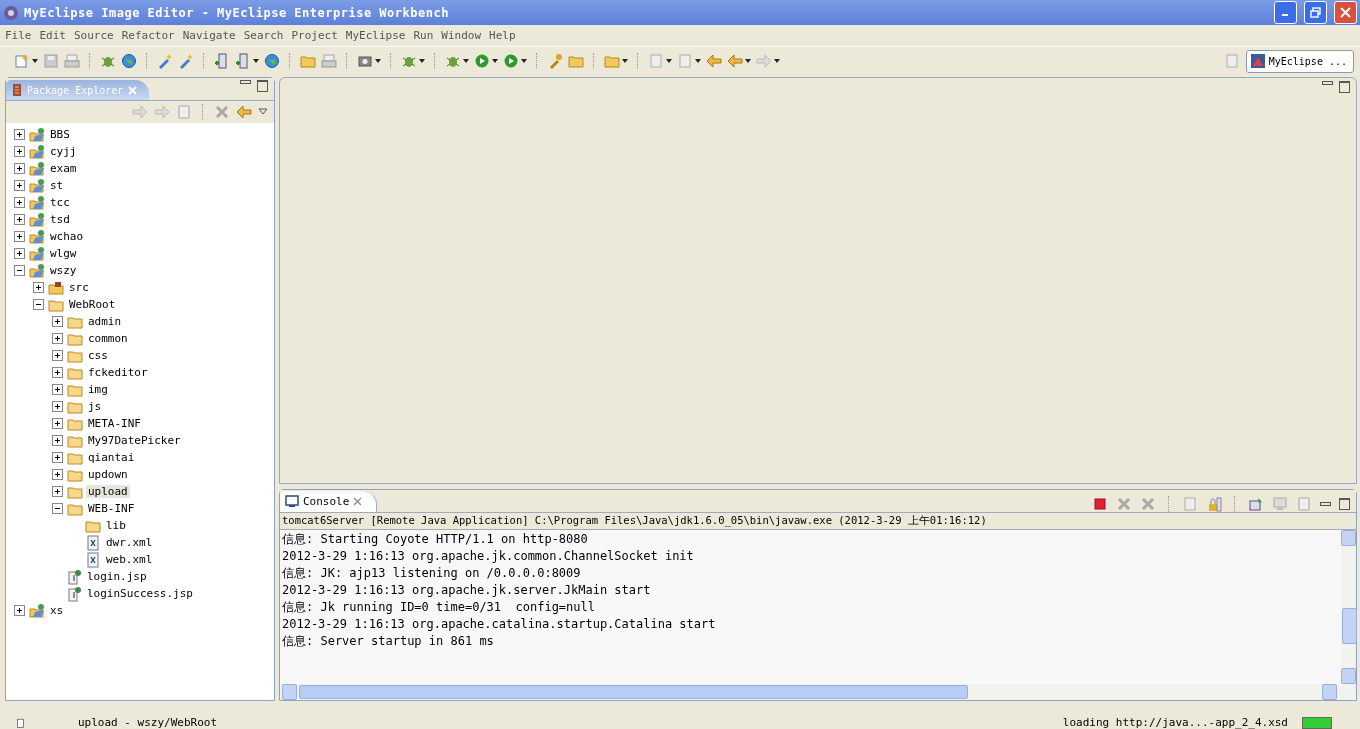 Image resolution: width=1360 pixels, height=729 pixels. I want to click on tree-item: dwr.xml, so click(129, 542).